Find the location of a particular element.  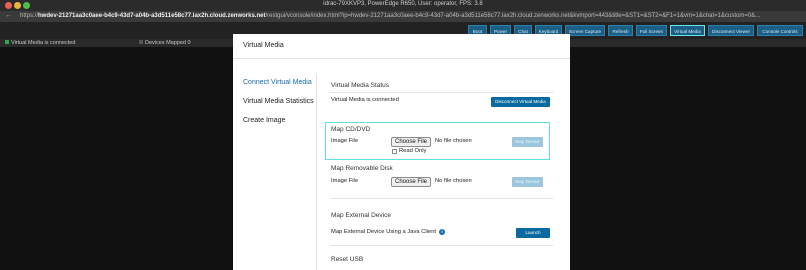

reset-usb-title: Reset USB is located at coordinates (347, 259).